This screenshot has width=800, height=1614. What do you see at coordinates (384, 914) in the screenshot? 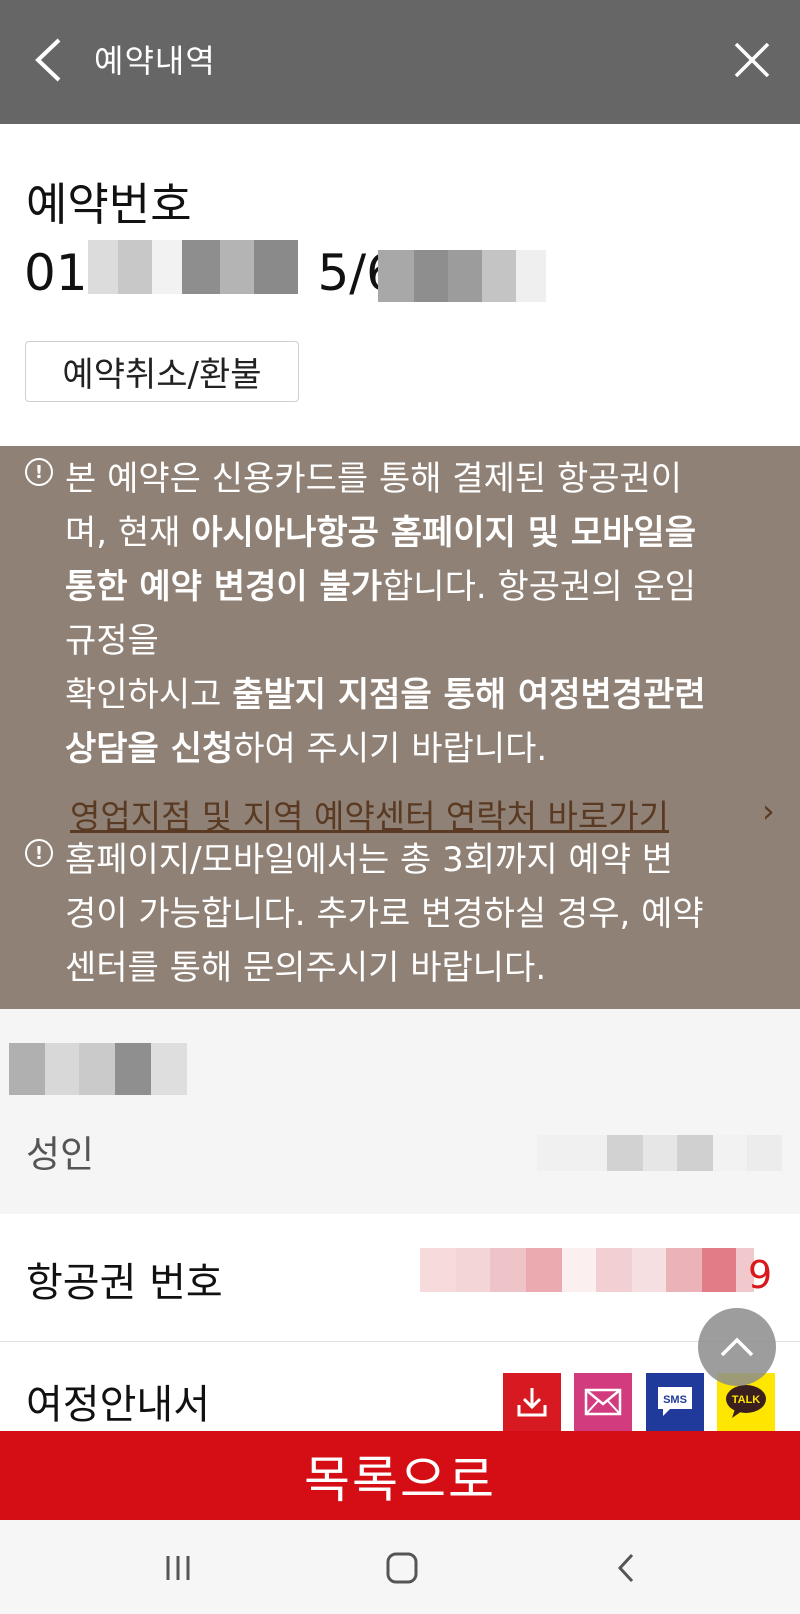
I see `notice-line: 경이 가능합니다. 추가로 변경하실 경우, 예약` at bounding box center [384, 914].